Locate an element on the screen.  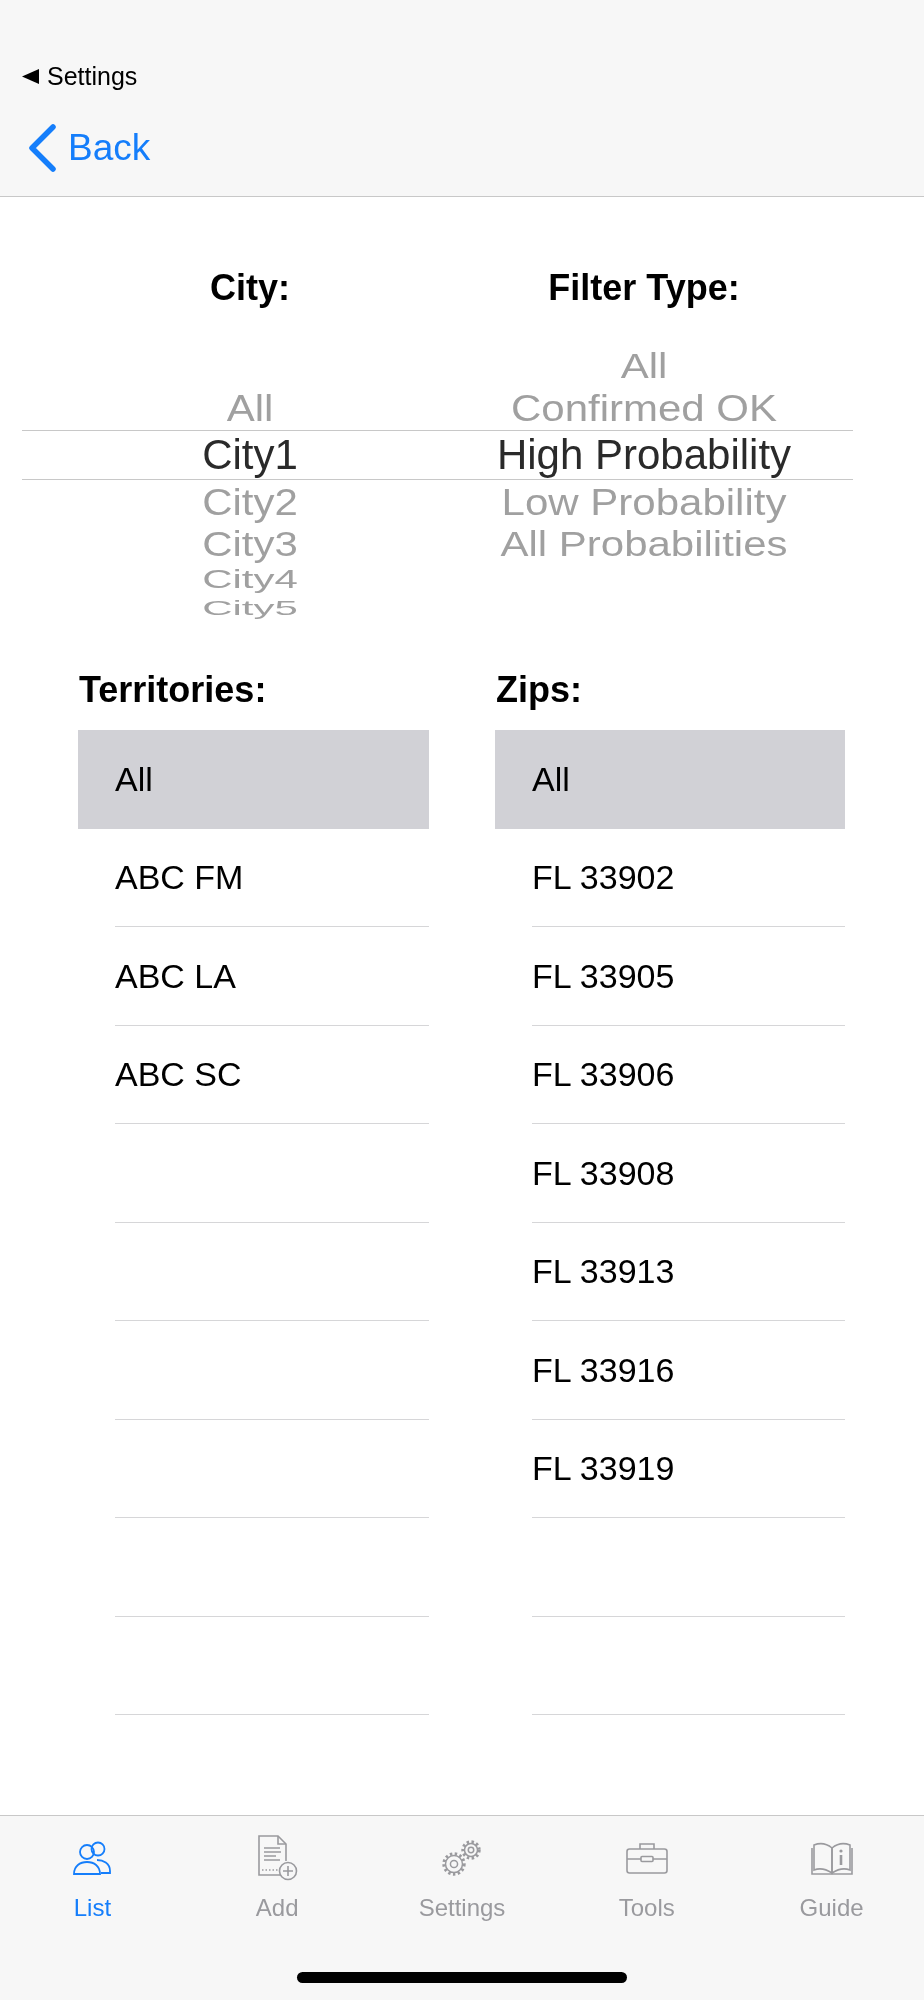
picker-label: Filter Type: is located at coordinates (644, 287).